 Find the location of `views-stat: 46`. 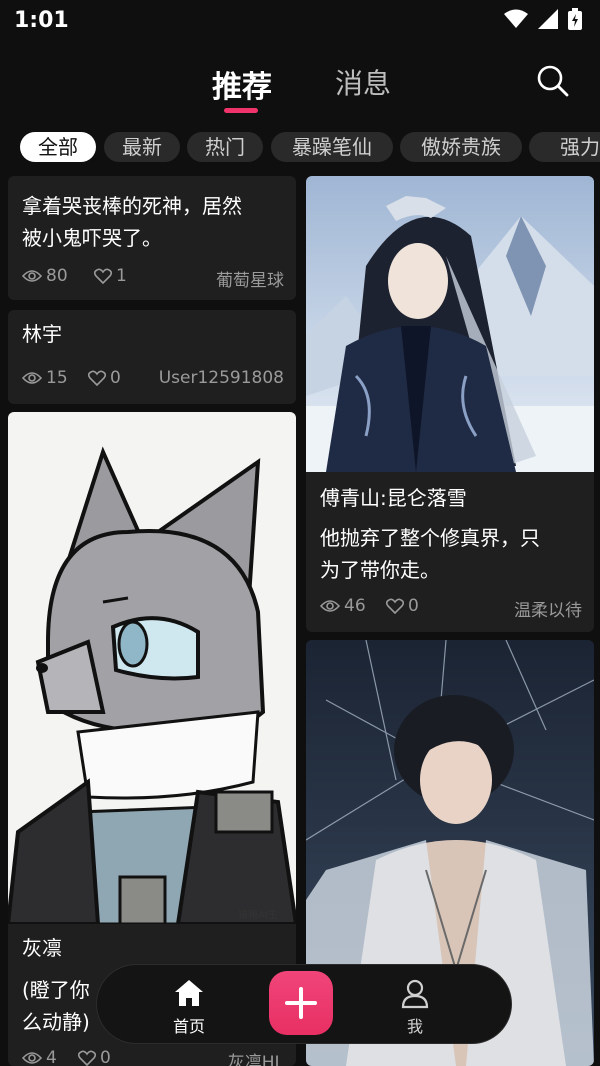

views-stat: 46 is located at coordinates (343, 606).